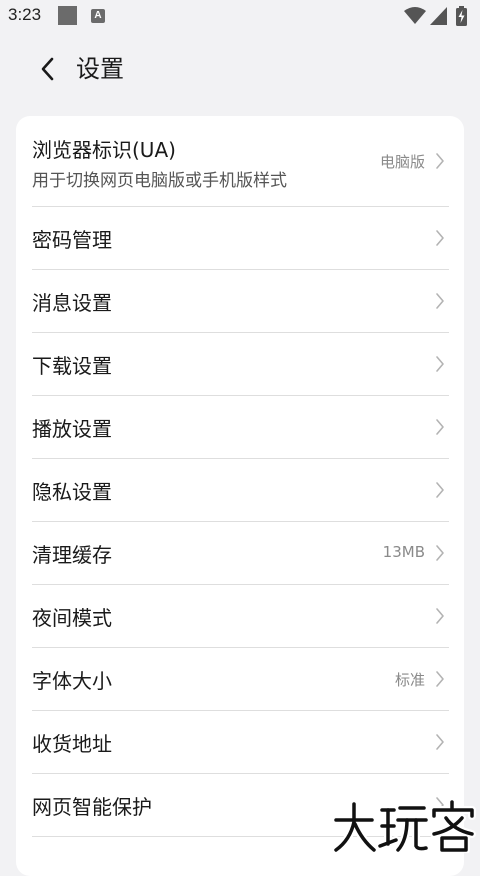 The width and height of the screenshot is (480, 876). Describe the element at coordinates (159, 181) in the screenshot. I see `setting-sublabel: 用于切换网页电脑版或手机版样式` at that location.